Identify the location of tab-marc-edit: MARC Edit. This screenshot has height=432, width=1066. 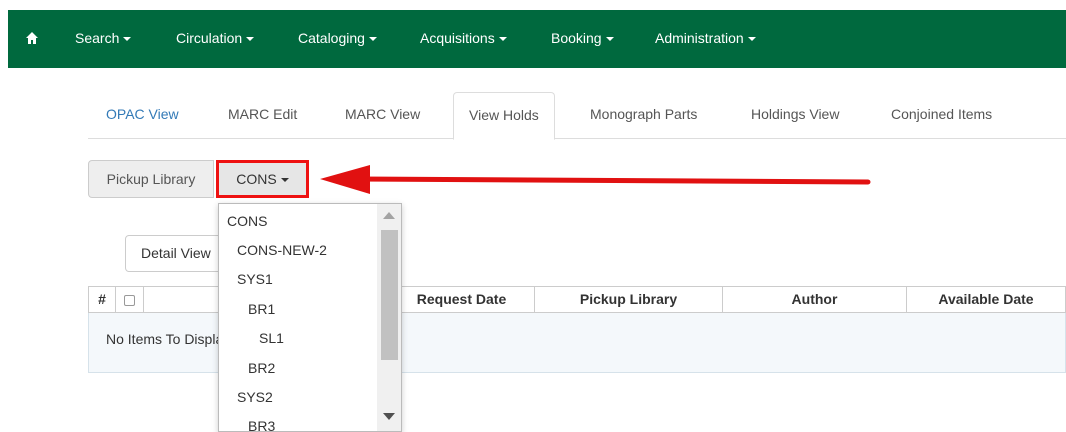
(262, 115).